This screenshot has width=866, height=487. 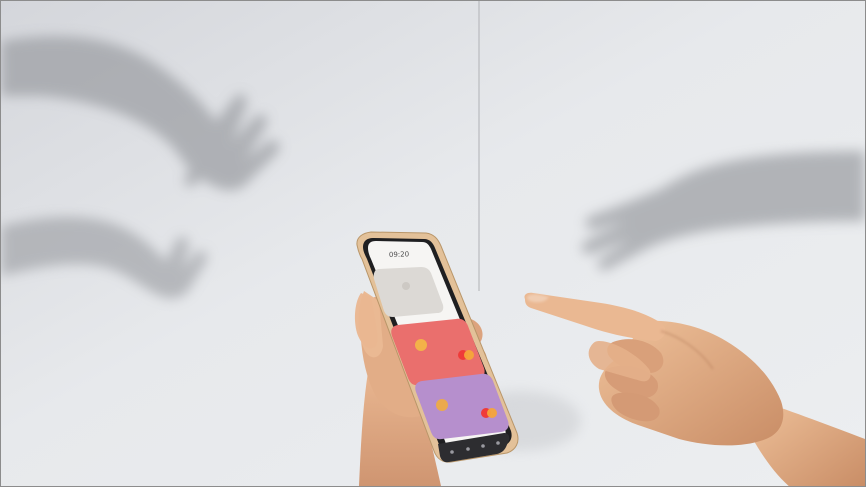 I want to click on phone-status-time: 09:20, so click(x=399, y=254).